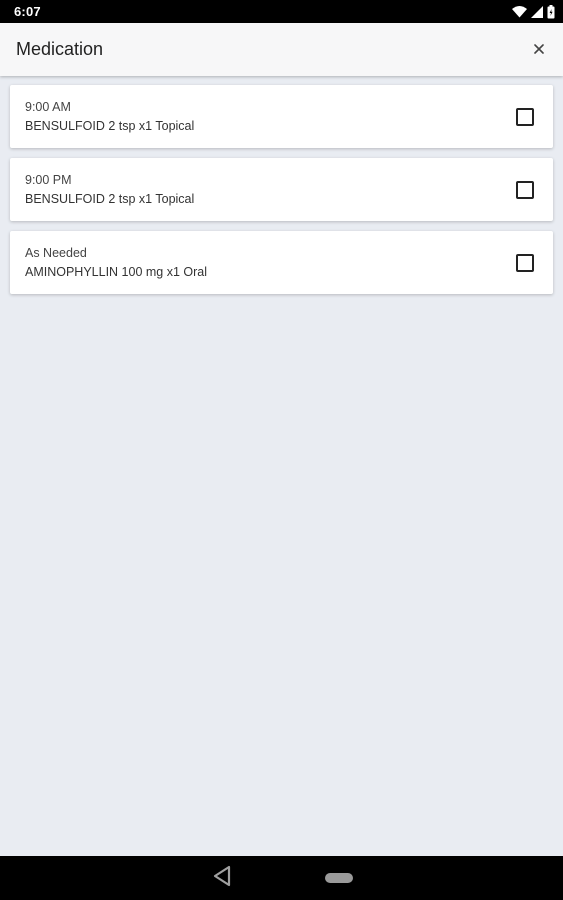 Image resolution: width=563 pixels, height=900 pixels. I want to click on medication-text: 9:00 AM BENSULFOID 2 tsp x1 Topical, so click(109, 116).